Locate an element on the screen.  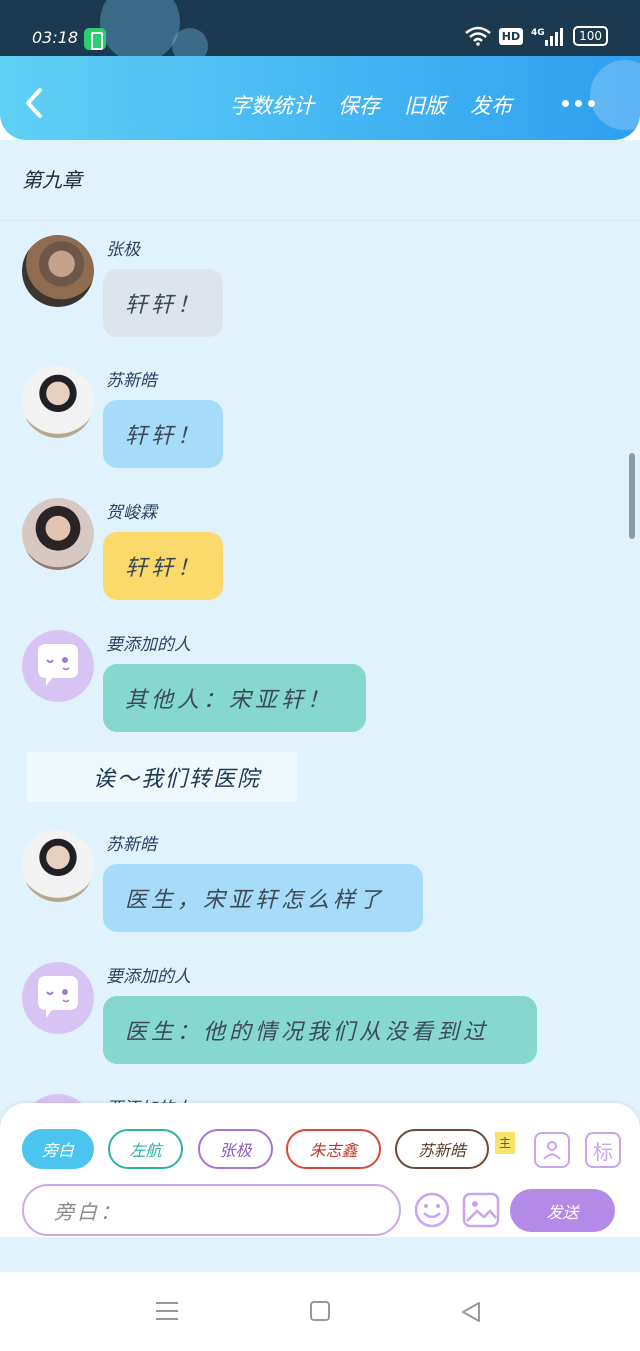
role-chip-narrator: 旁白 is located at coordinates (58, 1149).